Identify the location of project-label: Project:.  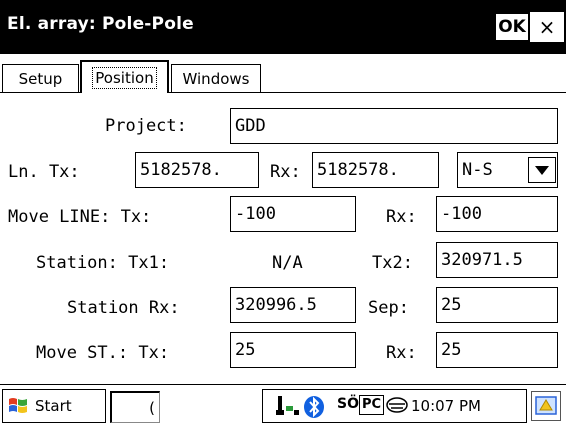
(146, 126).